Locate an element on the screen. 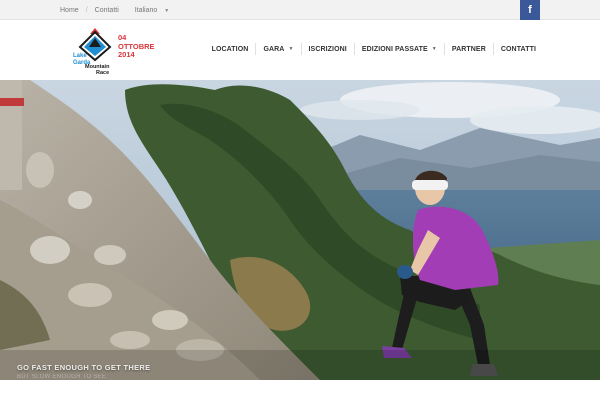 Image resolution: width=600 pixels, height=400 pixels. facebook-icon: f is located at coordinates (530, 10).